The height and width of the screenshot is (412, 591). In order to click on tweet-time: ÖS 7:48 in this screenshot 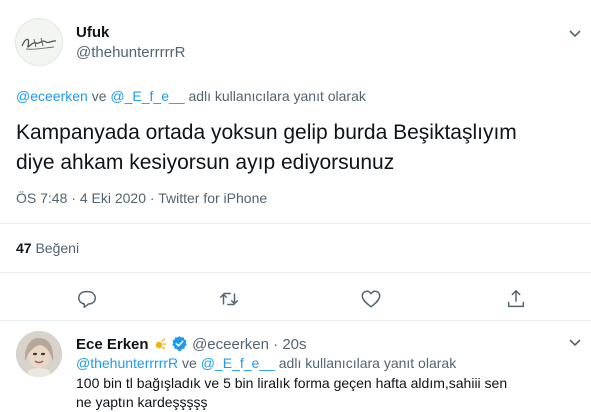, I will do `click(41, 198)`.